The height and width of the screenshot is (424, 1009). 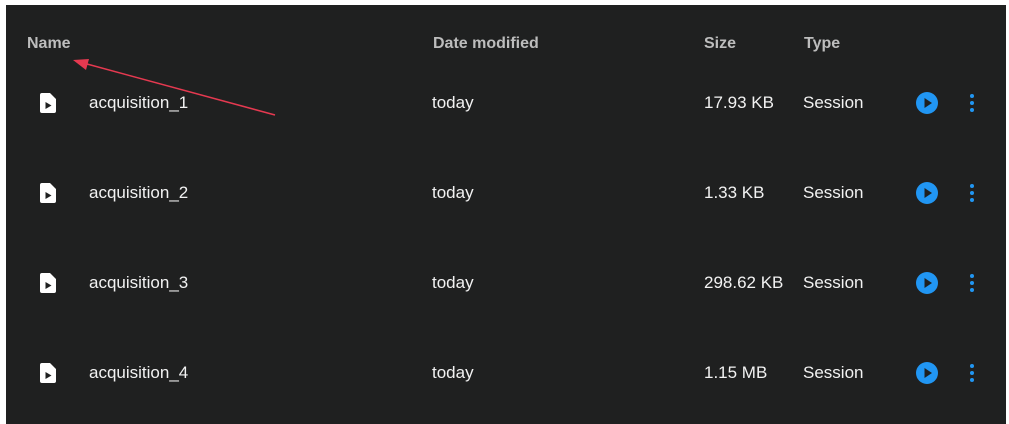 I want to click on column-header-name: Name, so click(x=49, y=44).